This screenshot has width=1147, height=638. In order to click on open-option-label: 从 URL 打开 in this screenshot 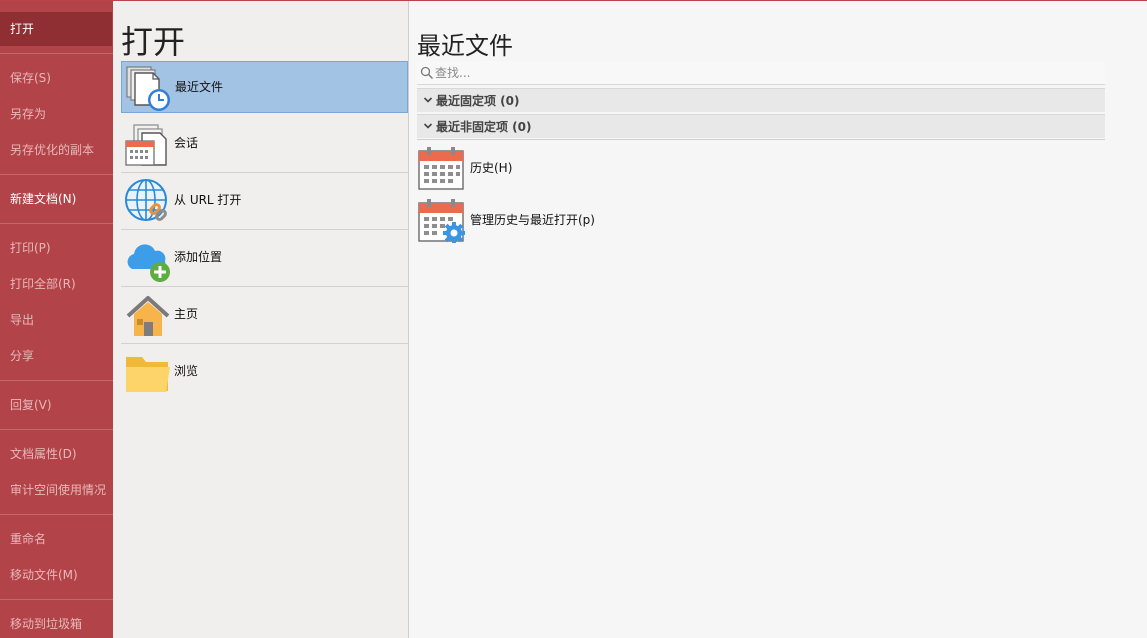, I will do `click(208, 200)`.